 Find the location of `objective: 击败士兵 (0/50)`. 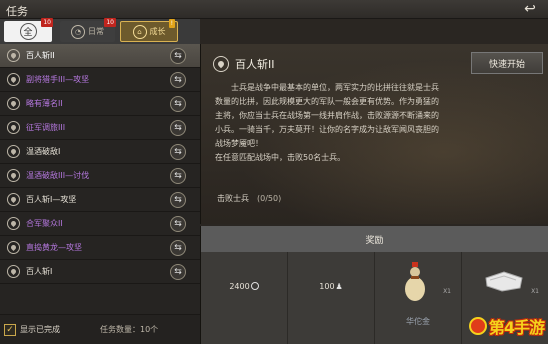

objective: 击败士兵 (0/50) is located at coordinates (249, 198).